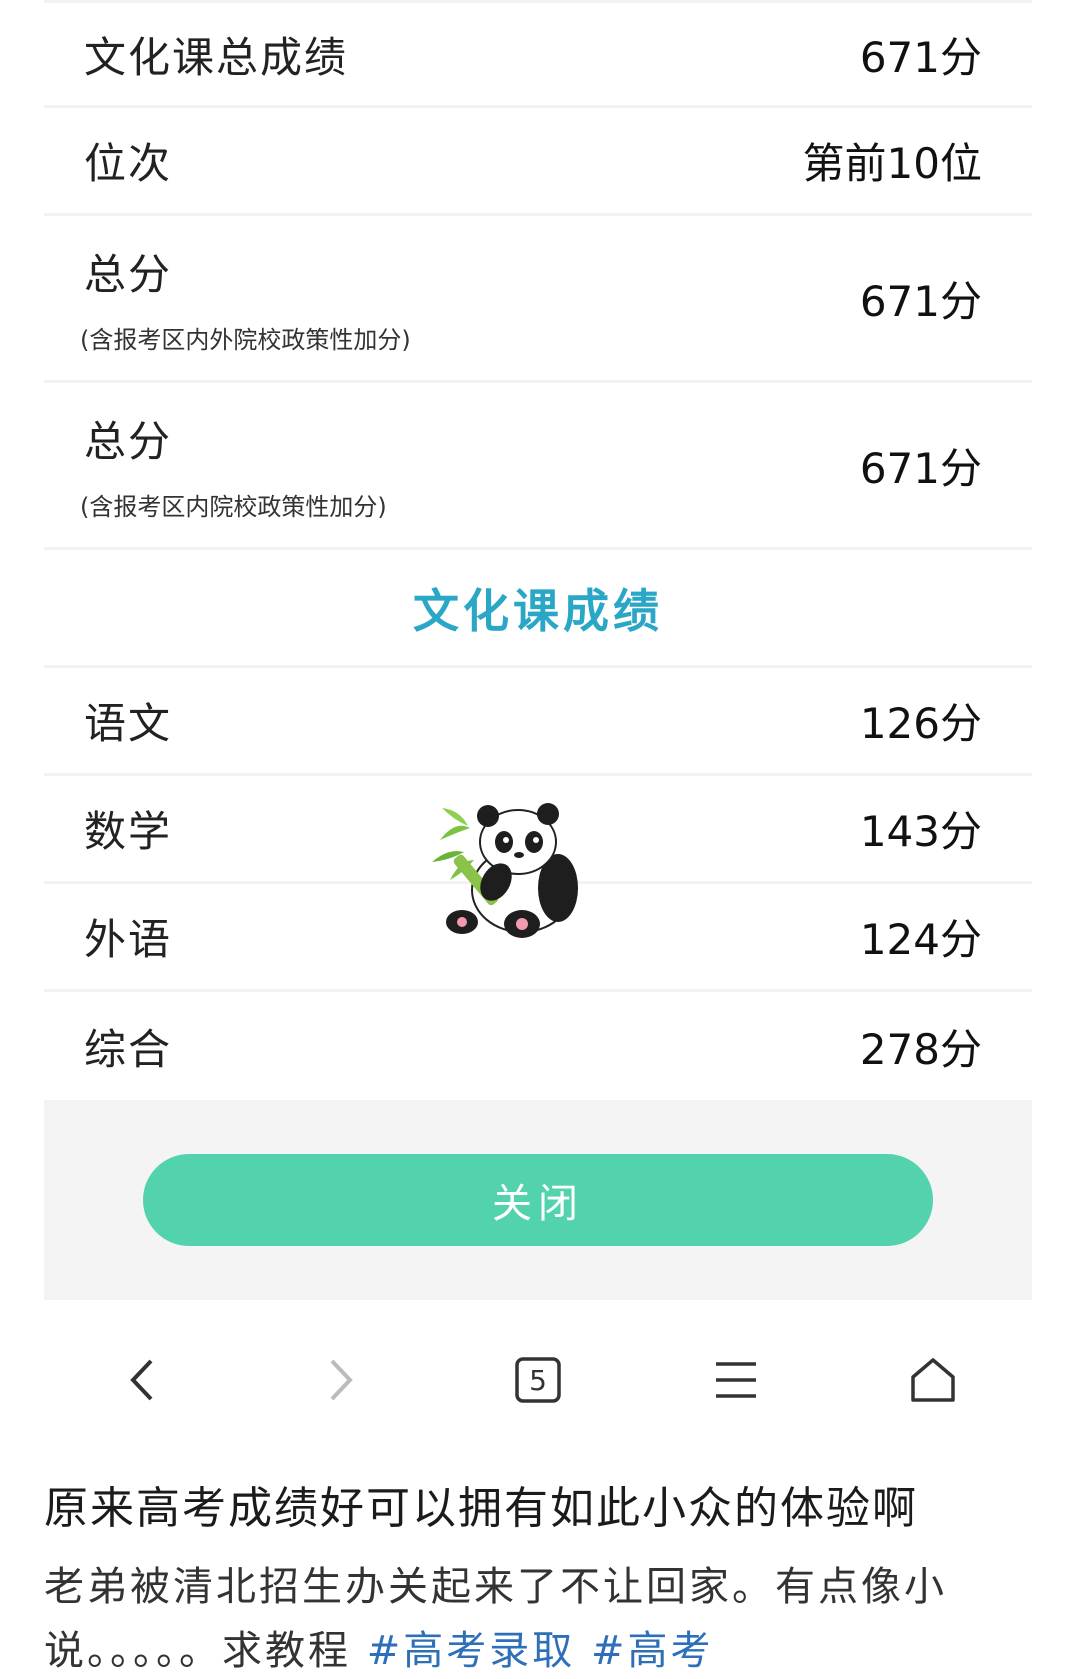 Image resolution: width=1080 pixels, height=1679 pixels. I want to click on panda-sticker-icon, so click(505, 870).